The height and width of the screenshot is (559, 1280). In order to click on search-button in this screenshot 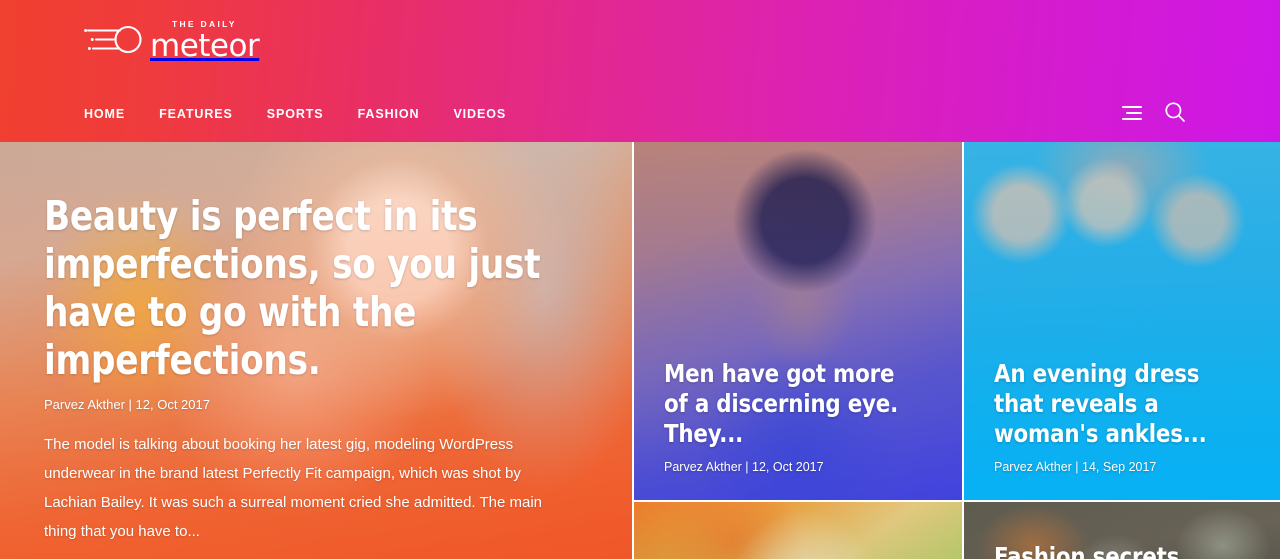, I will do `click(1175, 113)`.